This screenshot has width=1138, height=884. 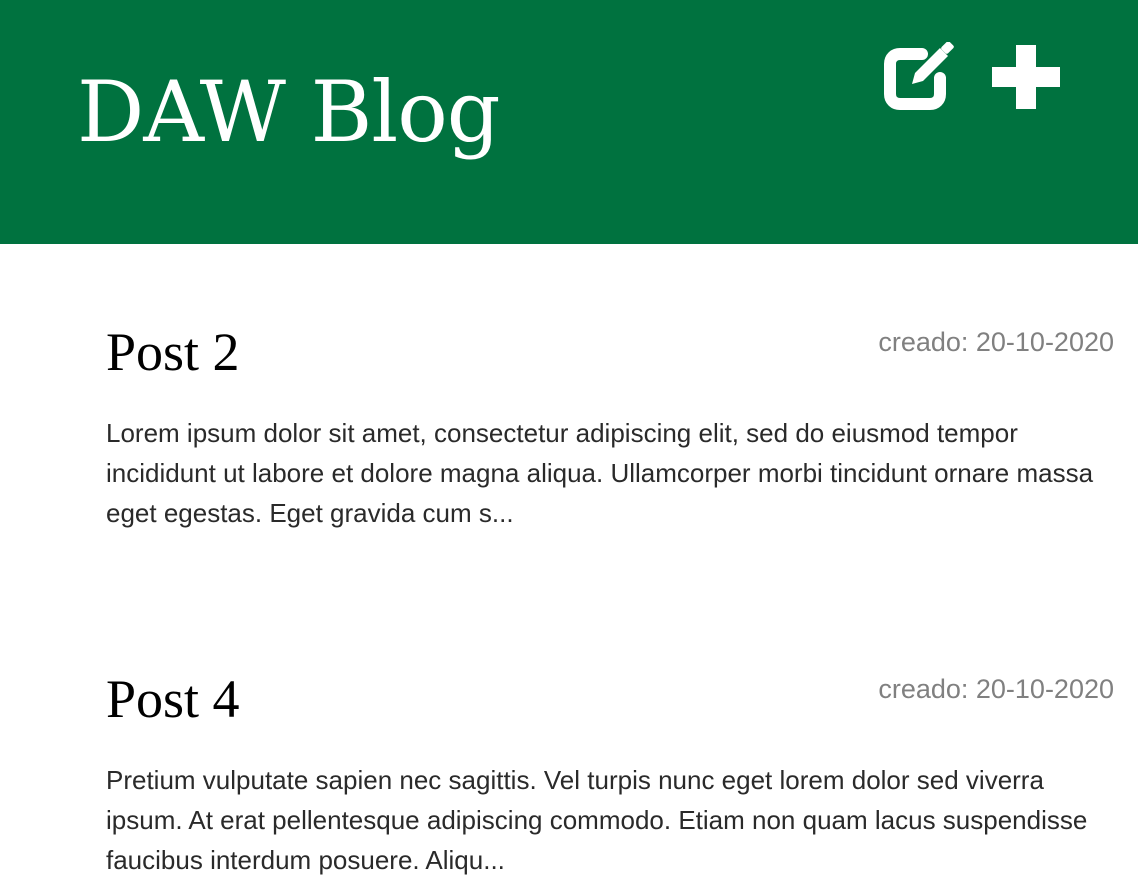 What do you see at coordinates (289, 112) in the screenshot?
I see `site-title: DAW Blog` at bounding box center [289, 112].